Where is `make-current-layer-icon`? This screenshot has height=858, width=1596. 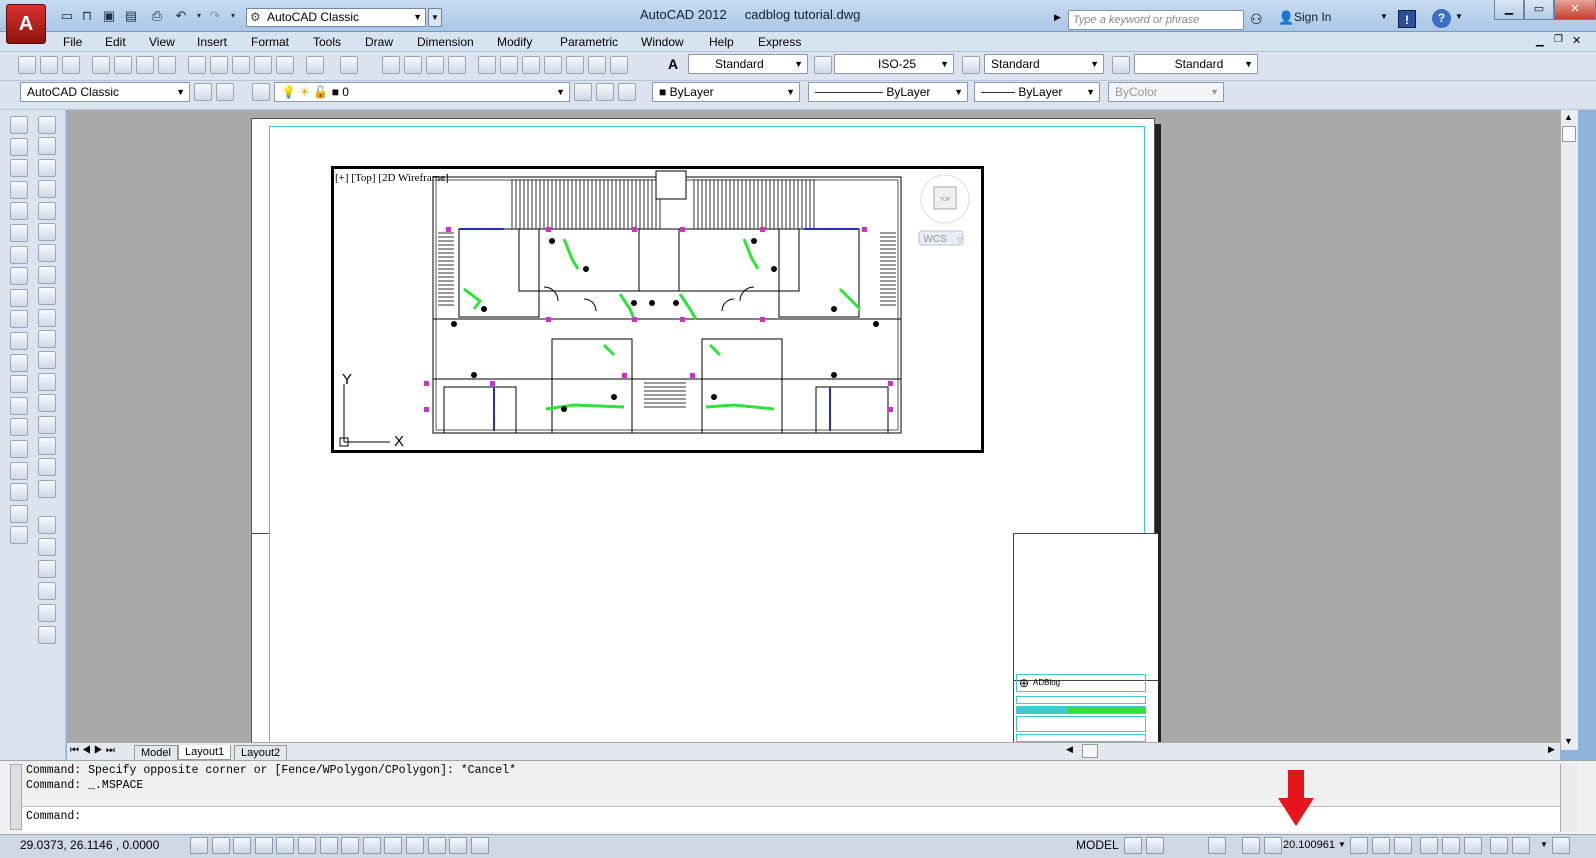 make-current-layer-icon is located at coordinates (583, 92).